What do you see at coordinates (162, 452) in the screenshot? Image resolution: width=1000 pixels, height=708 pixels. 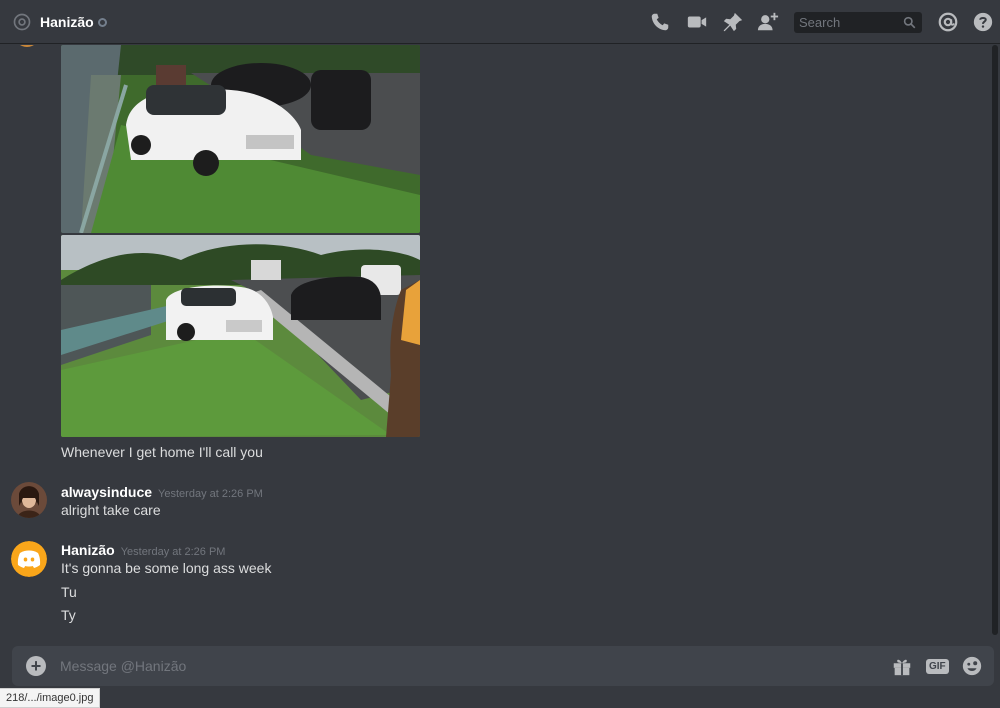 I see `message-text: Whenever I get home I'll call you` at bounding box center [162, 452].